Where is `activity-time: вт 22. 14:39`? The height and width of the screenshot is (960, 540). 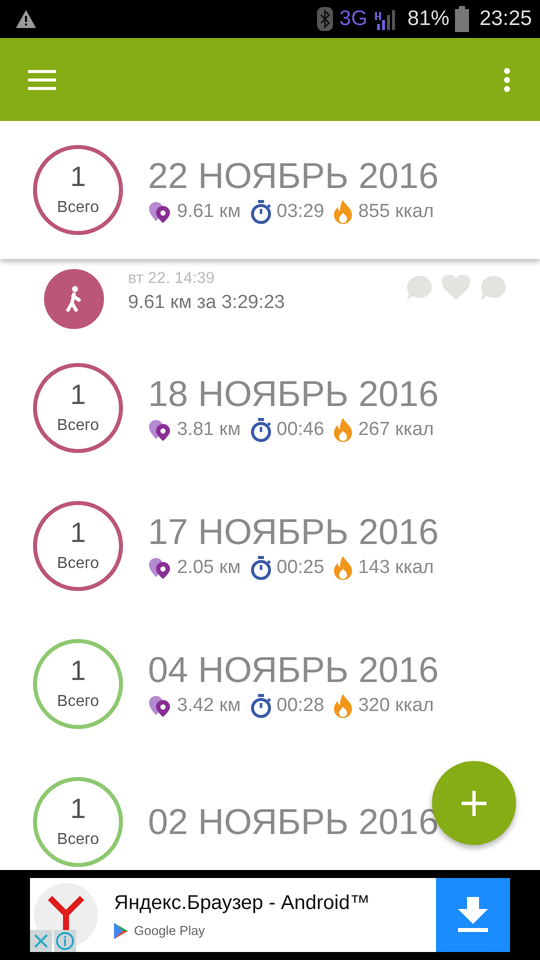 activity-time: вт 22. 14:39 is located at coordinates (172, 279).